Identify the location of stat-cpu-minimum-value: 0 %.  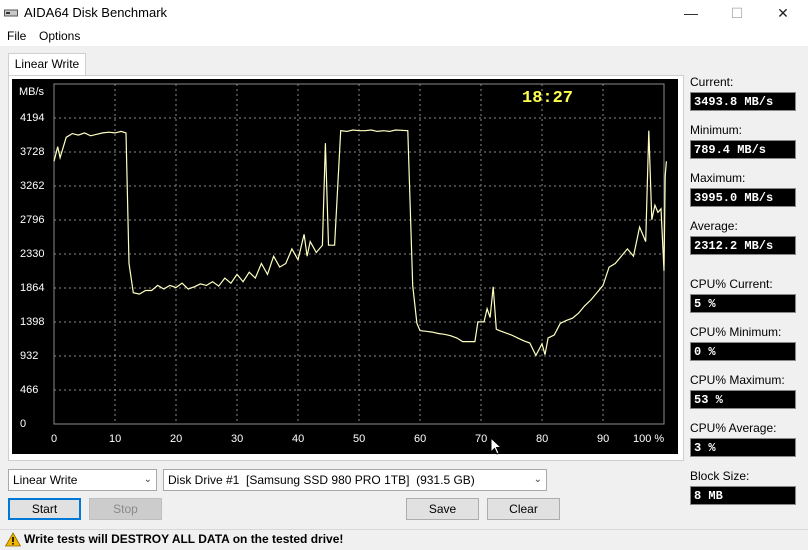
(743, 351).